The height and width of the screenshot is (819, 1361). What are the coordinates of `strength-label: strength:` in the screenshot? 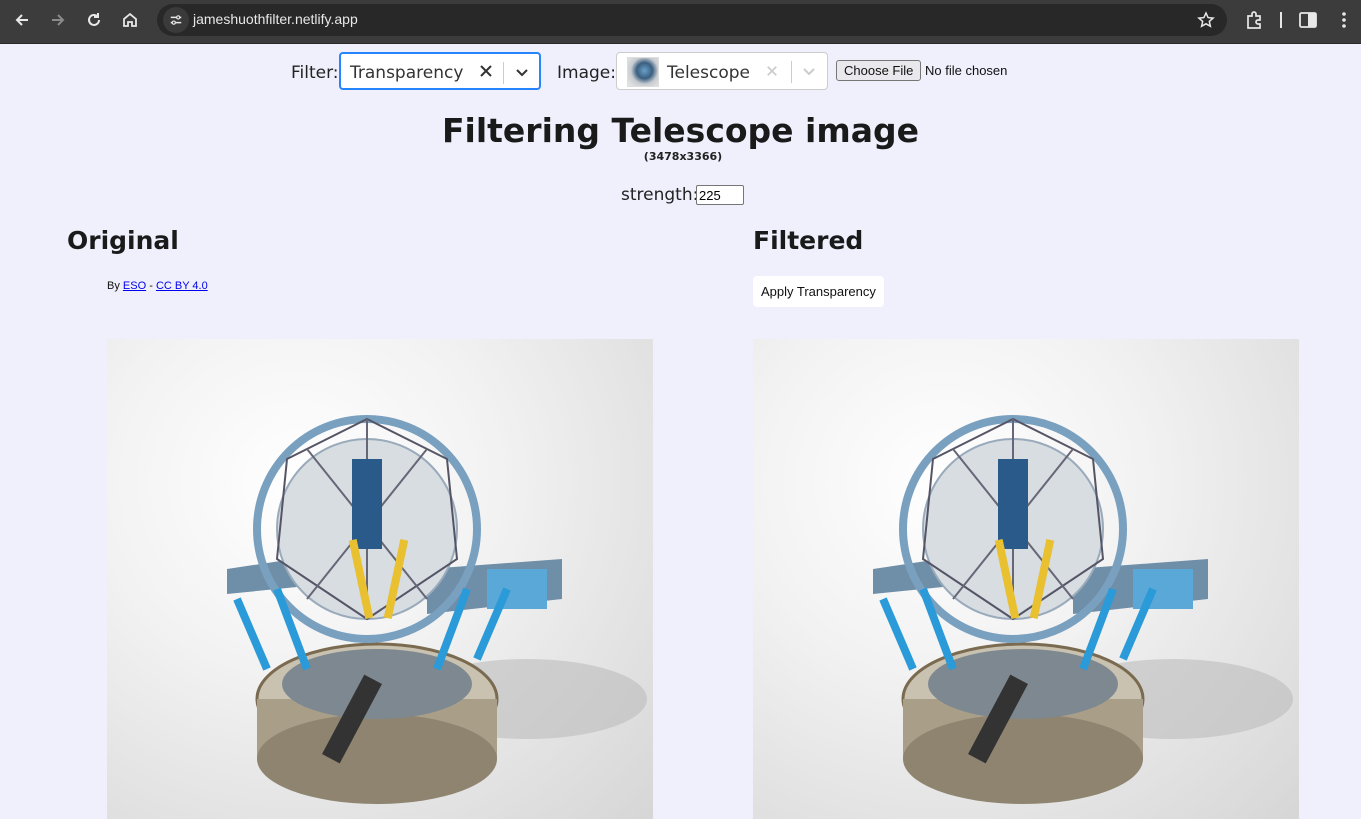 It's located at (660, 195).